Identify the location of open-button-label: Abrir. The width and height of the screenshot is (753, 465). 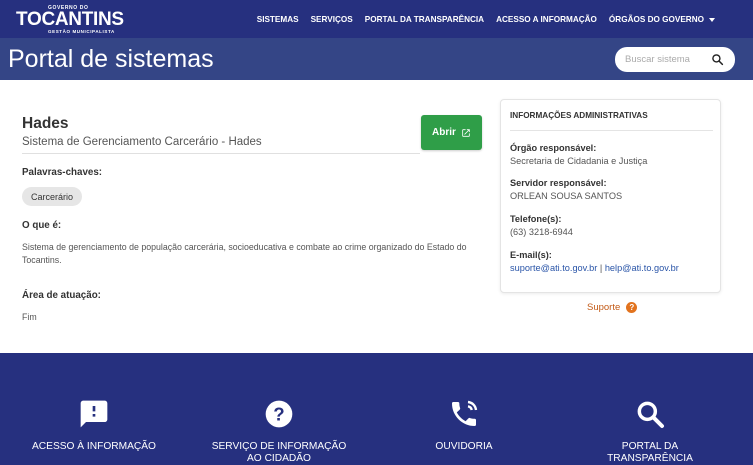
(444, 132).